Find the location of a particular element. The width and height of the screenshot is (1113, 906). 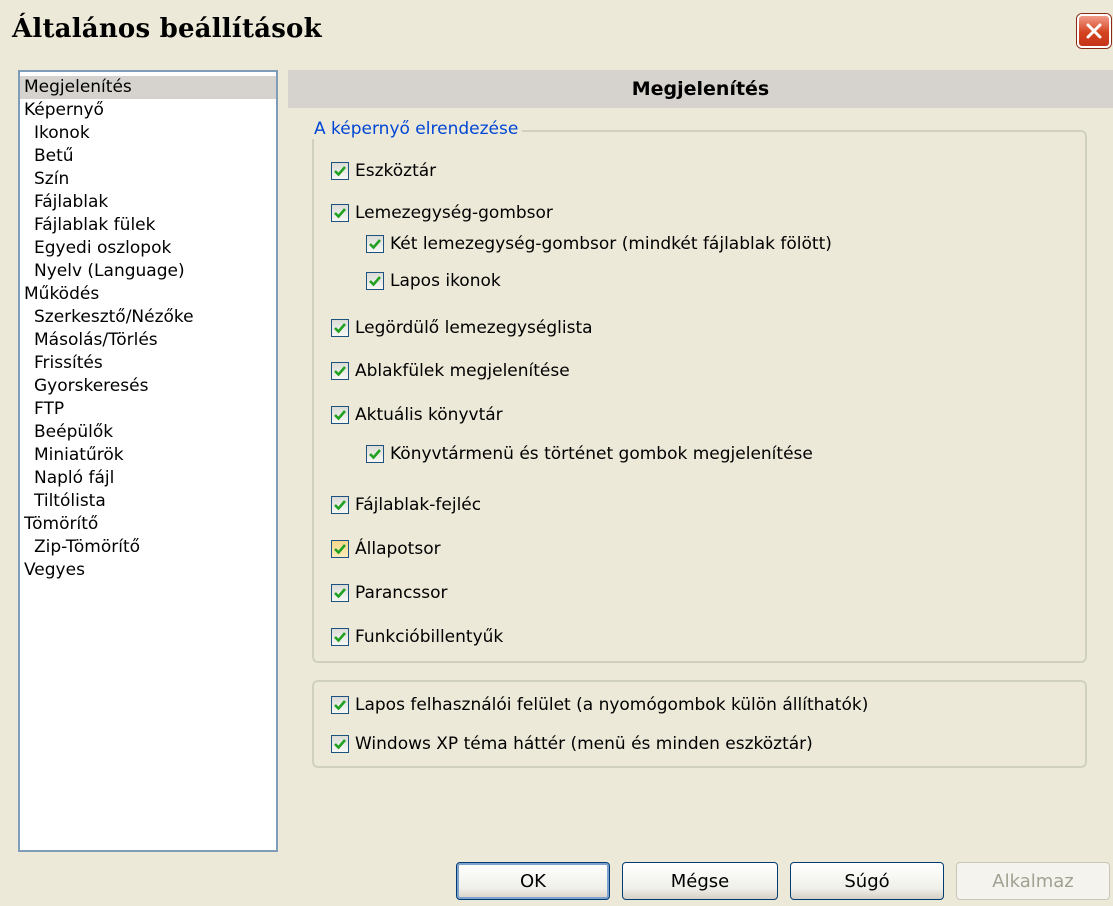

checkbox-aktualis-konyvtar: Aktuális könyvtár is located at coordinates (417, 415).